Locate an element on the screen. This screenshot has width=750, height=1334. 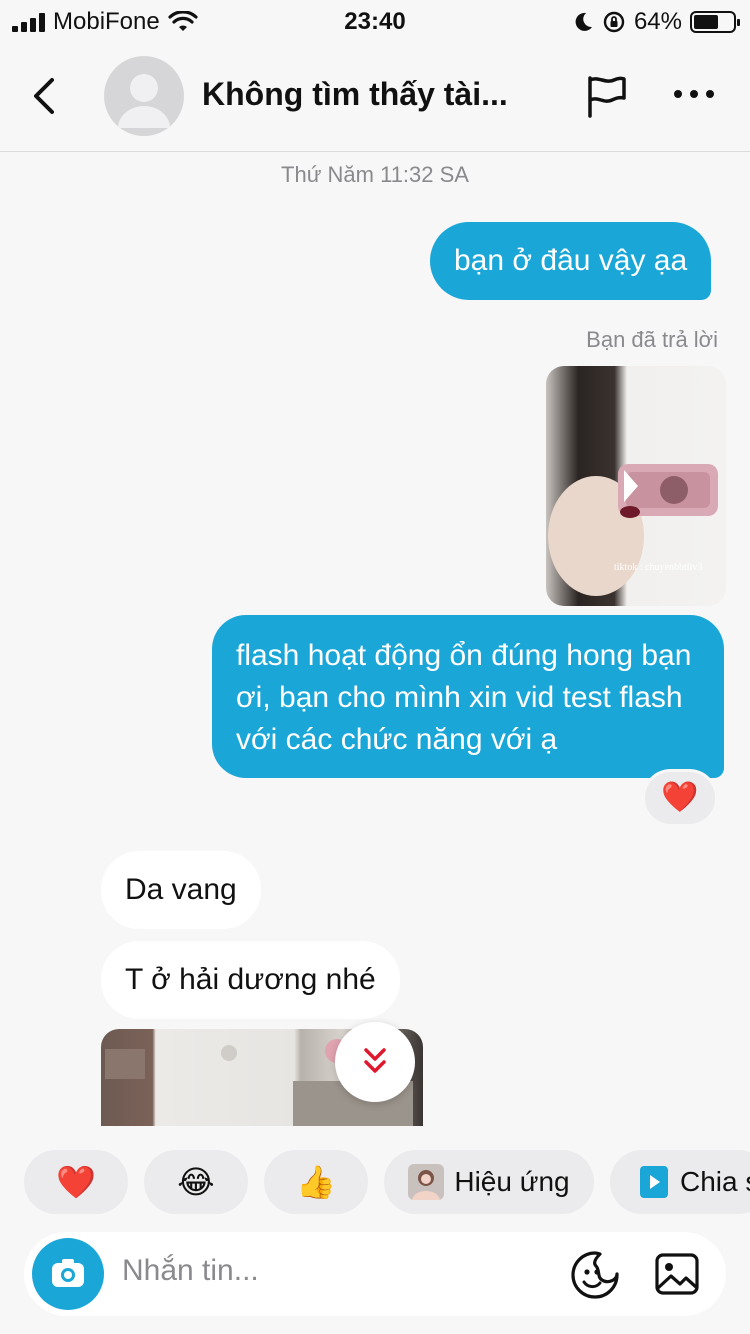
laughing-emoji-icon: 😂 is located at coordinates (196, 1182).